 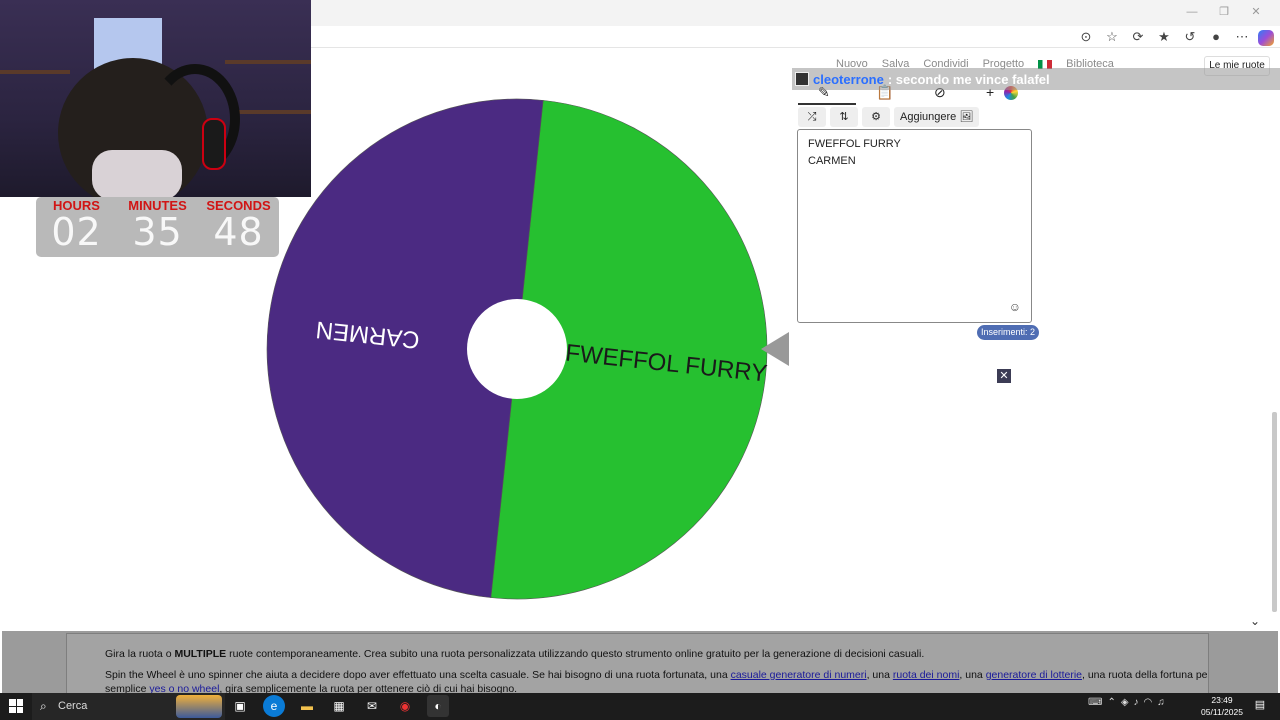 What do you see at coordinates (799, 675) in the screenshot?
I see `number-generator-link: casuale generatore di numeri` at bounding box center [799, 675].